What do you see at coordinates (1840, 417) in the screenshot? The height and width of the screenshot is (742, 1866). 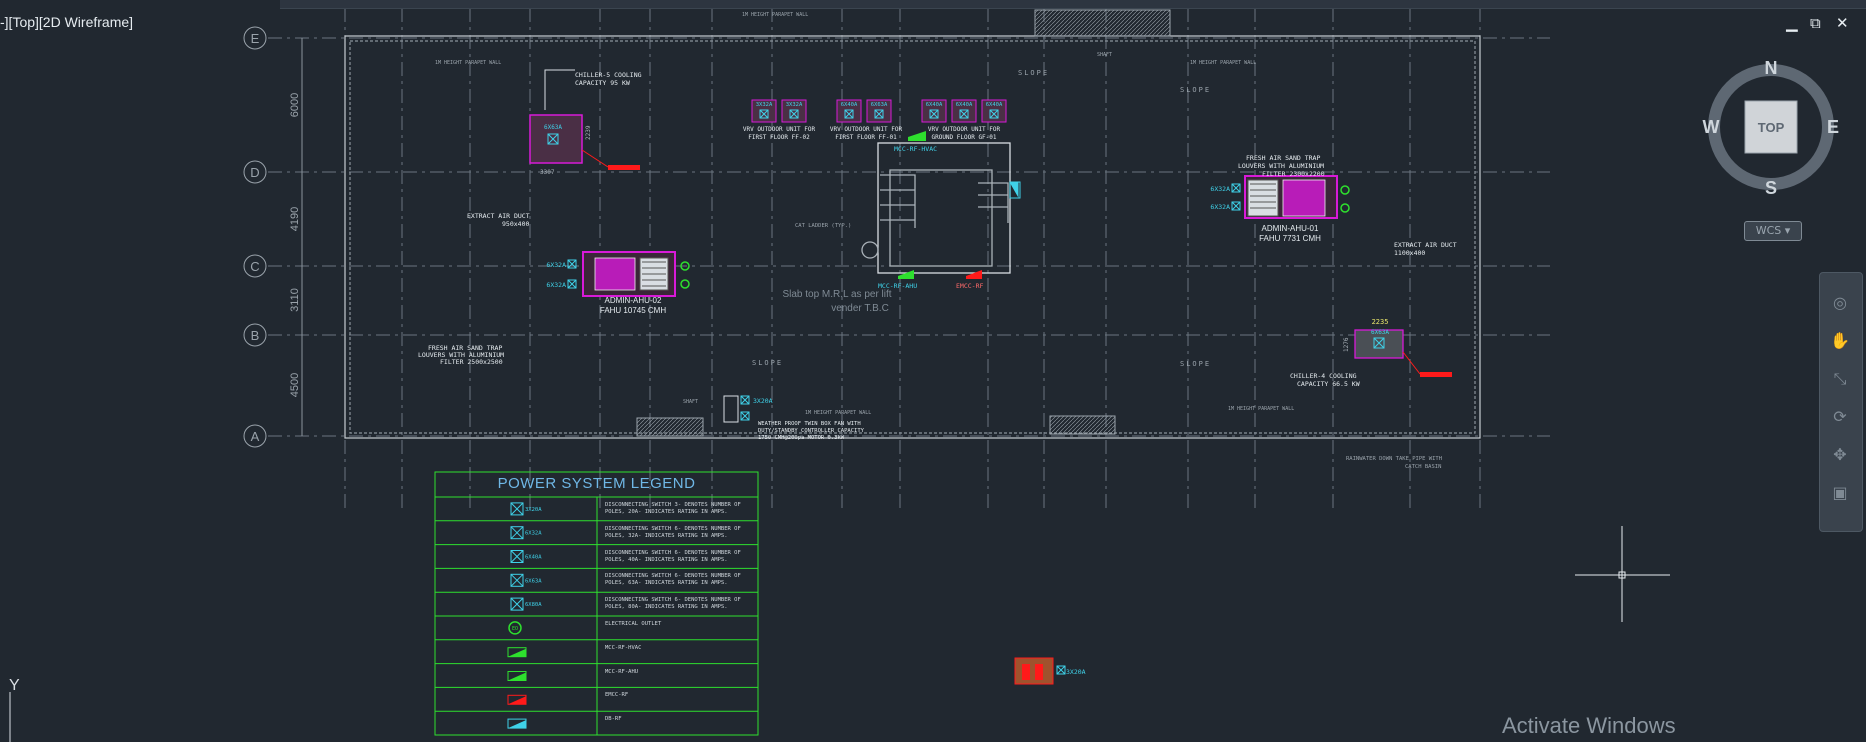 I see `orbit-icon: ⟳` at bounding box center [1840, 417].